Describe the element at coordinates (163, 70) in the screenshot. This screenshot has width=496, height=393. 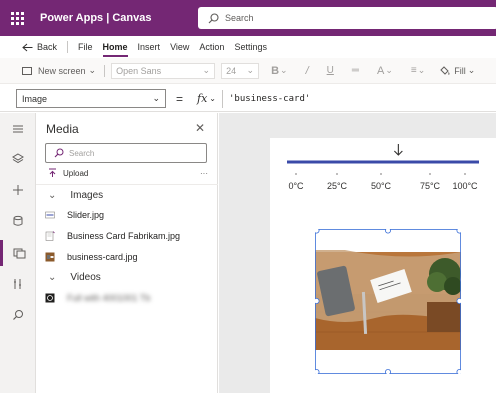
I see `font-dropdown: Open Sans ⌄` at that location.